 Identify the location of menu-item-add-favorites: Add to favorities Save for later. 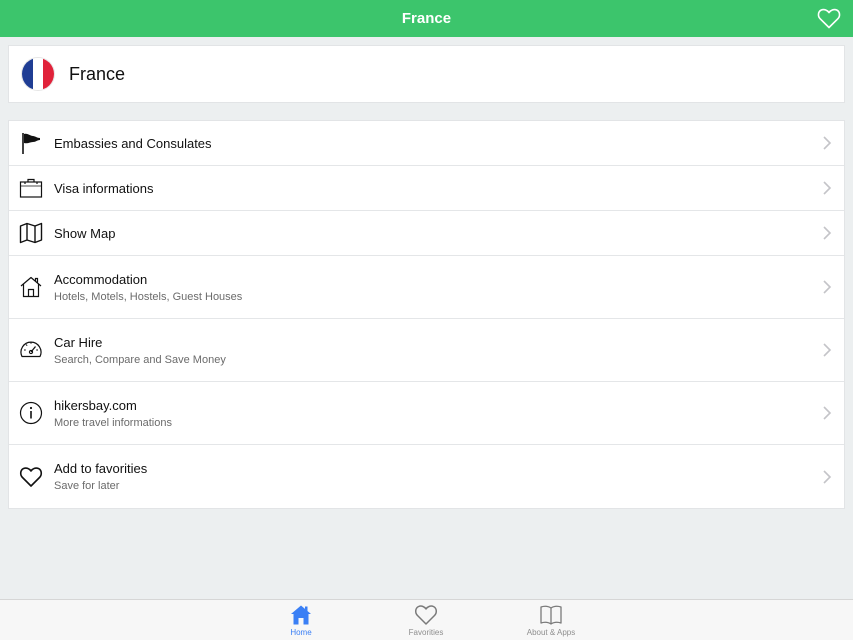
(426, 476).